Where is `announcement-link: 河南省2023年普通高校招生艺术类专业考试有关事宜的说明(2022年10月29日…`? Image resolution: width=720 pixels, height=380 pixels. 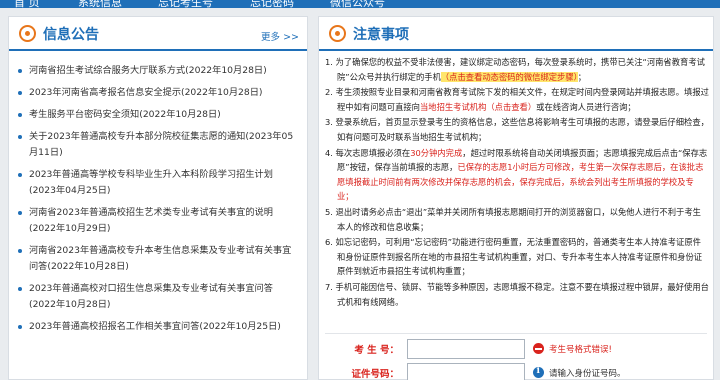 announcement-link: 河南省2023年普通高校招生艺术类专业考试有关事宜的说明(2022年10月29日… is located at coordinates (151, 220).